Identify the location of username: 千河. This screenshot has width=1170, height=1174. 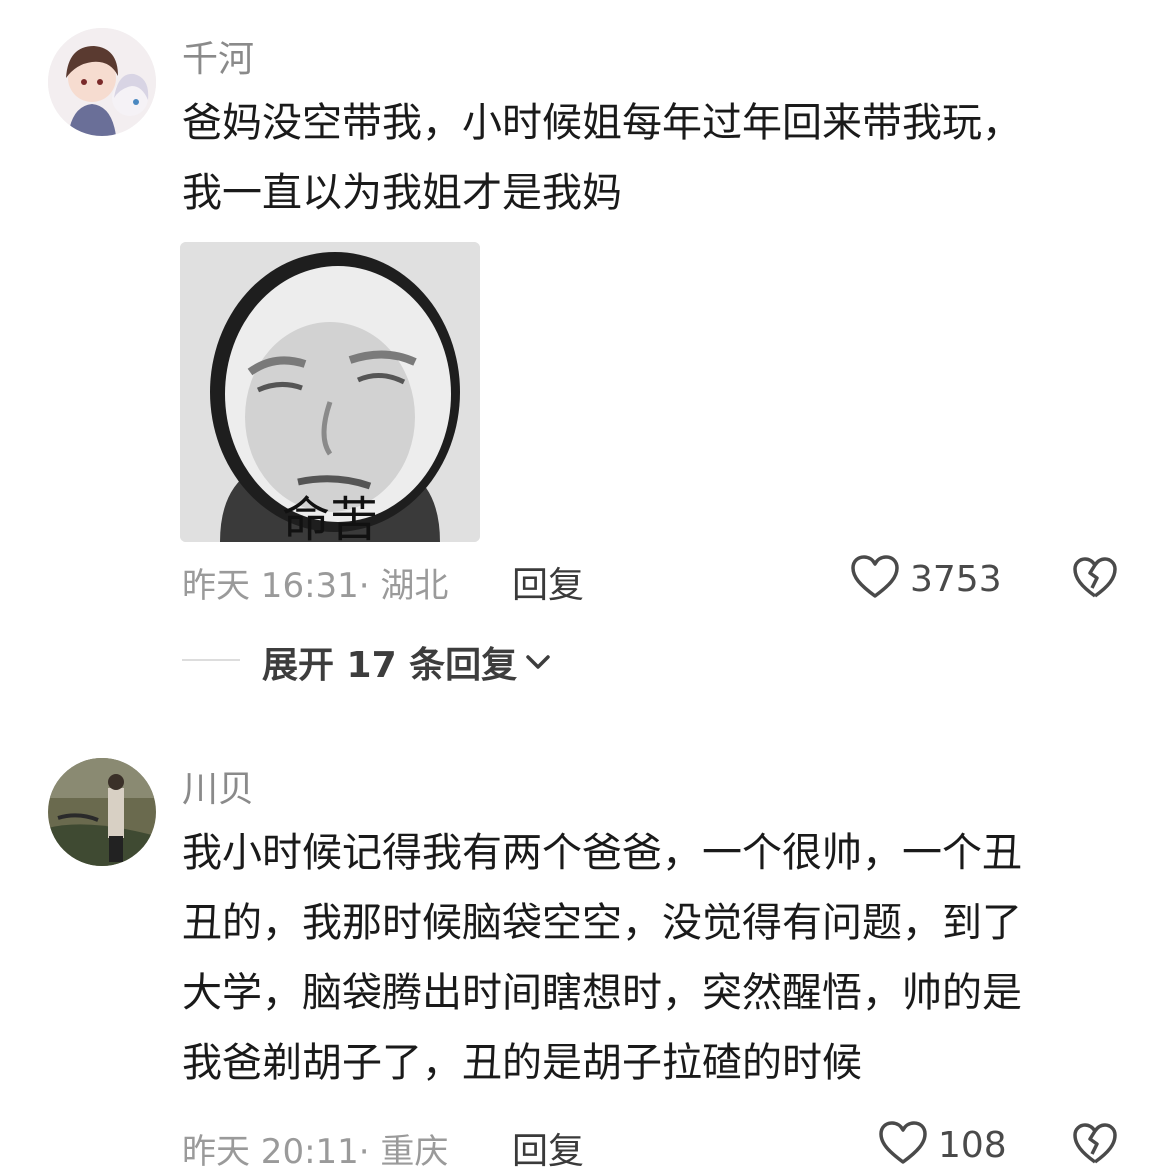
(218, 56).